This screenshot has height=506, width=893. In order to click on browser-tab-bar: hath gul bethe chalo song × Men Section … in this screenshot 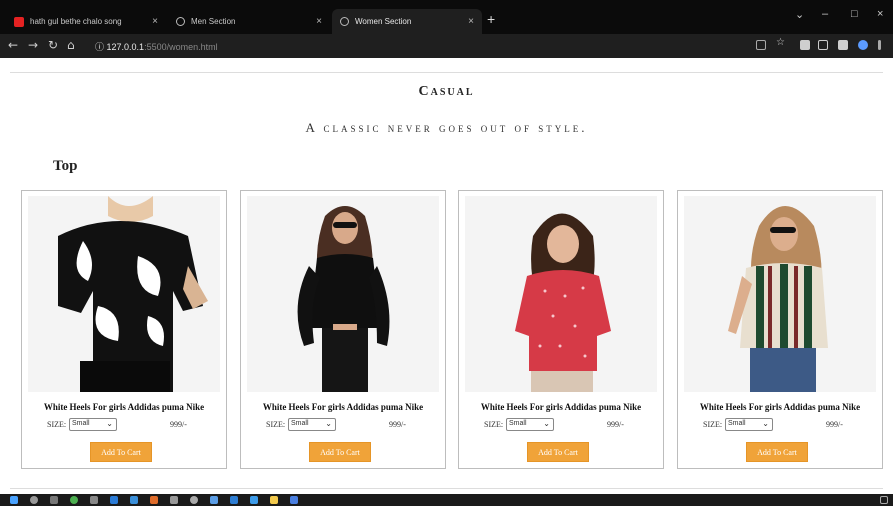, I will do `click(446, 17)`.